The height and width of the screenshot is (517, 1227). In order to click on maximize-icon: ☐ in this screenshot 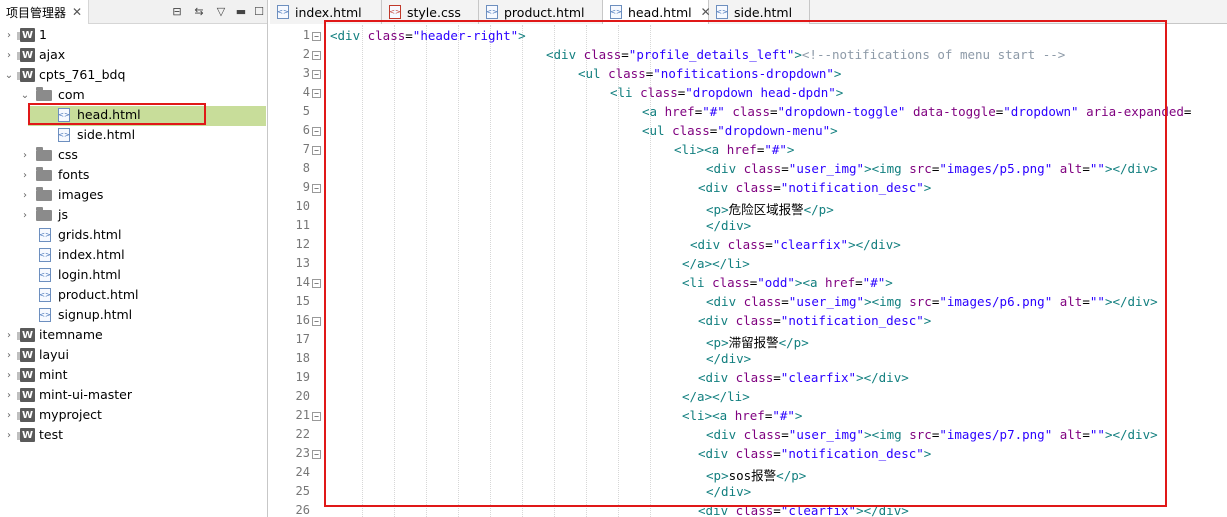, I will do `click(259, 11)`.